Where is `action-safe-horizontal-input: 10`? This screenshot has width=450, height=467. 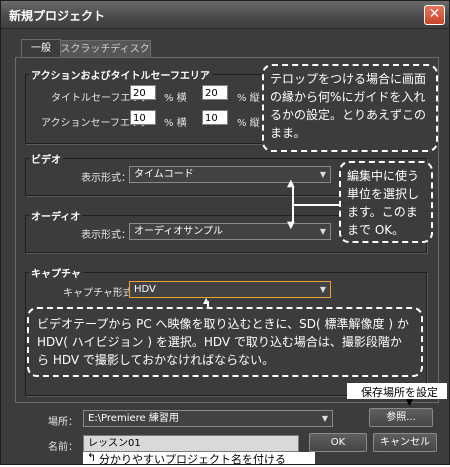 action-safe-horizontal-input: 10 is located at coordinates (143, 117).